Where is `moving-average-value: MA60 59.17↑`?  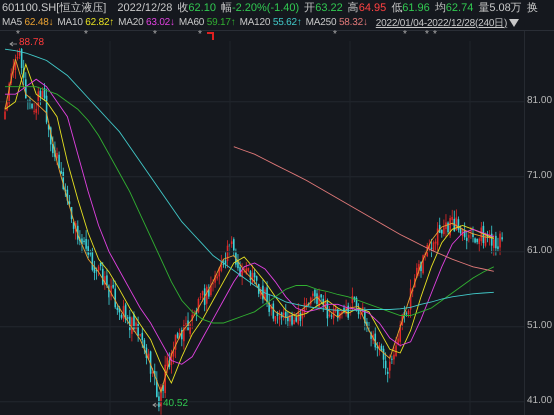 moving-average-value: MA60 59.17↑ is located at coordinates (207, 22).